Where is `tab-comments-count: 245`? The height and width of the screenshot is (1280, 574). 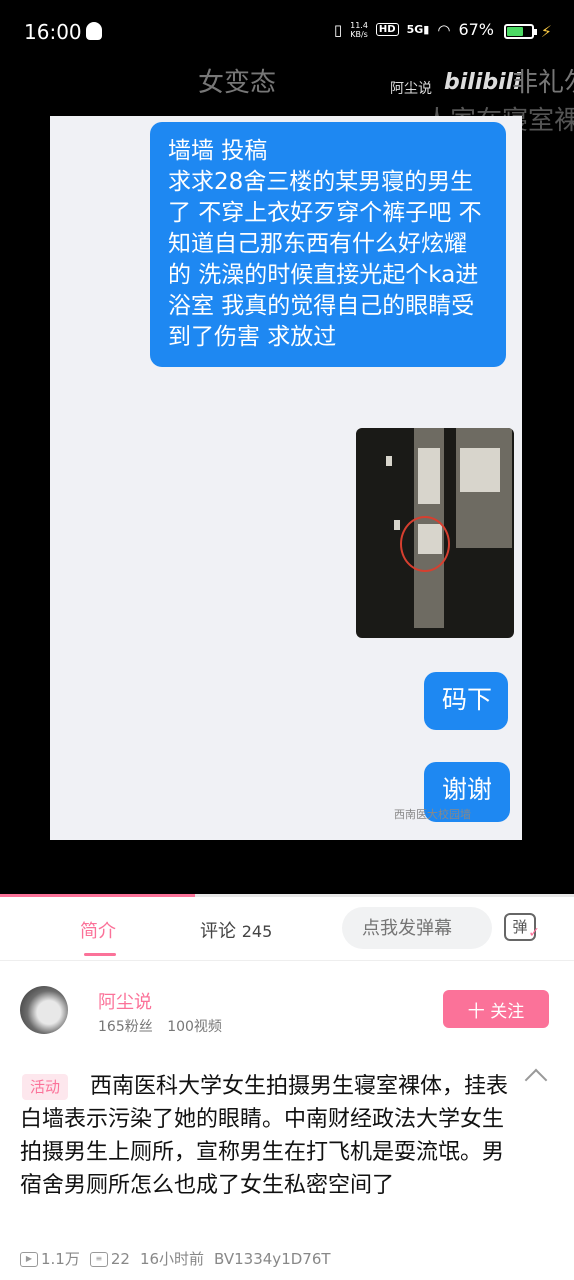 tab-comments-count: 245 is located at coordinates (257, 931).